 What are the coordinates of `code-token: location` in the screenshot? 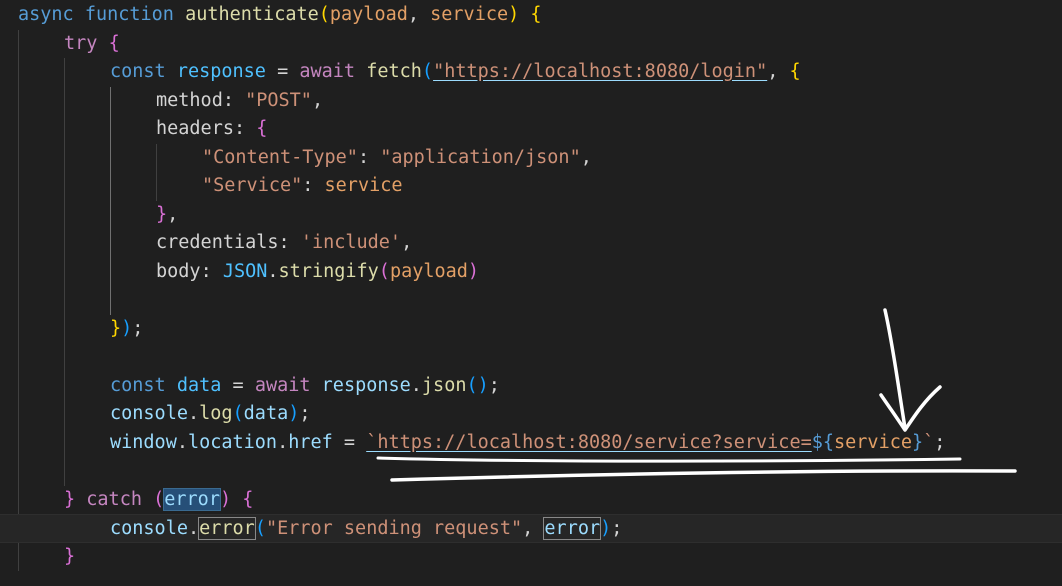 It's located at (232, 442).